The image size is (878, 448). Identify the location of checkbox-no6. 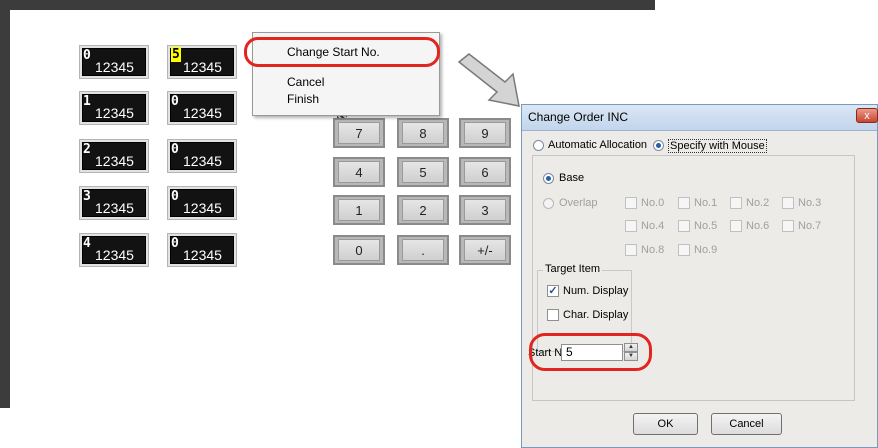
(736, 226).